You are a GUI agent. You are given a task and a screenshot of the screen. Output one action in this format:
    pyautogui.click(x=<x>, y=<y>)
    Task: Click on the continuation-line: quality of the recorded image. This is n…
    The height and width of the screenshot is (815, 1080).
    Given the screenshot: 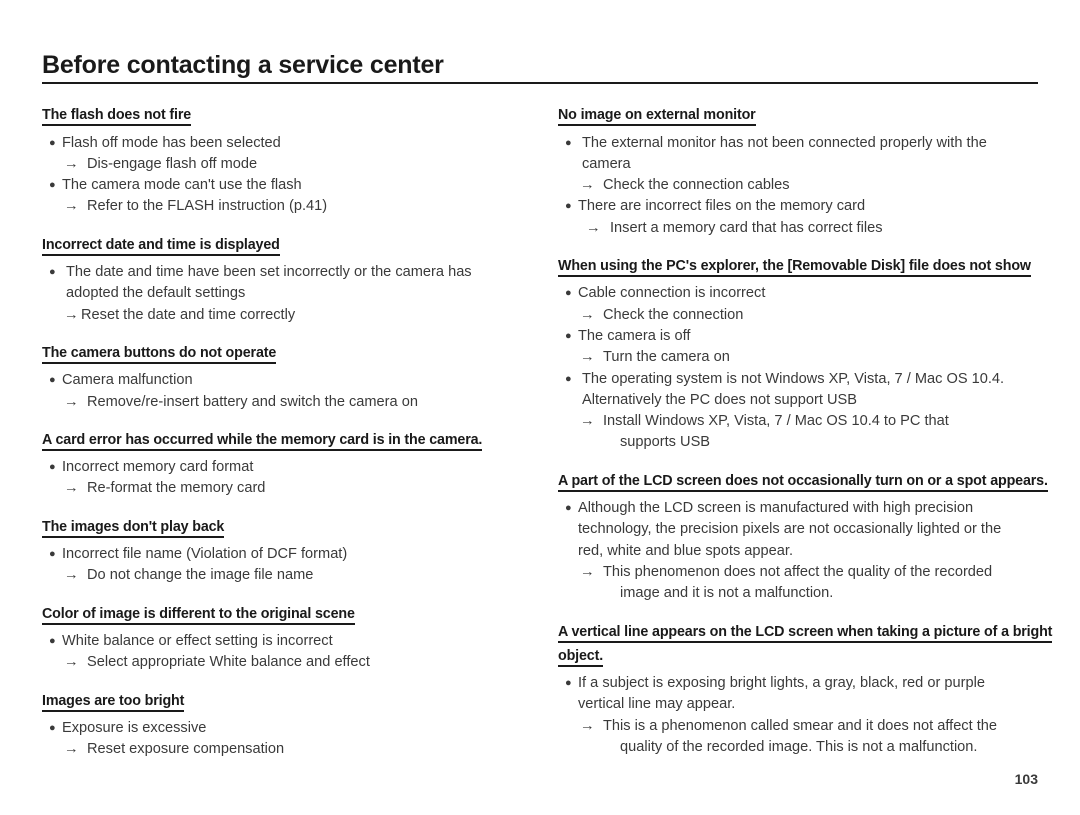 What is the action you would take?
    pyautogui.click(x=806, y=747)
    